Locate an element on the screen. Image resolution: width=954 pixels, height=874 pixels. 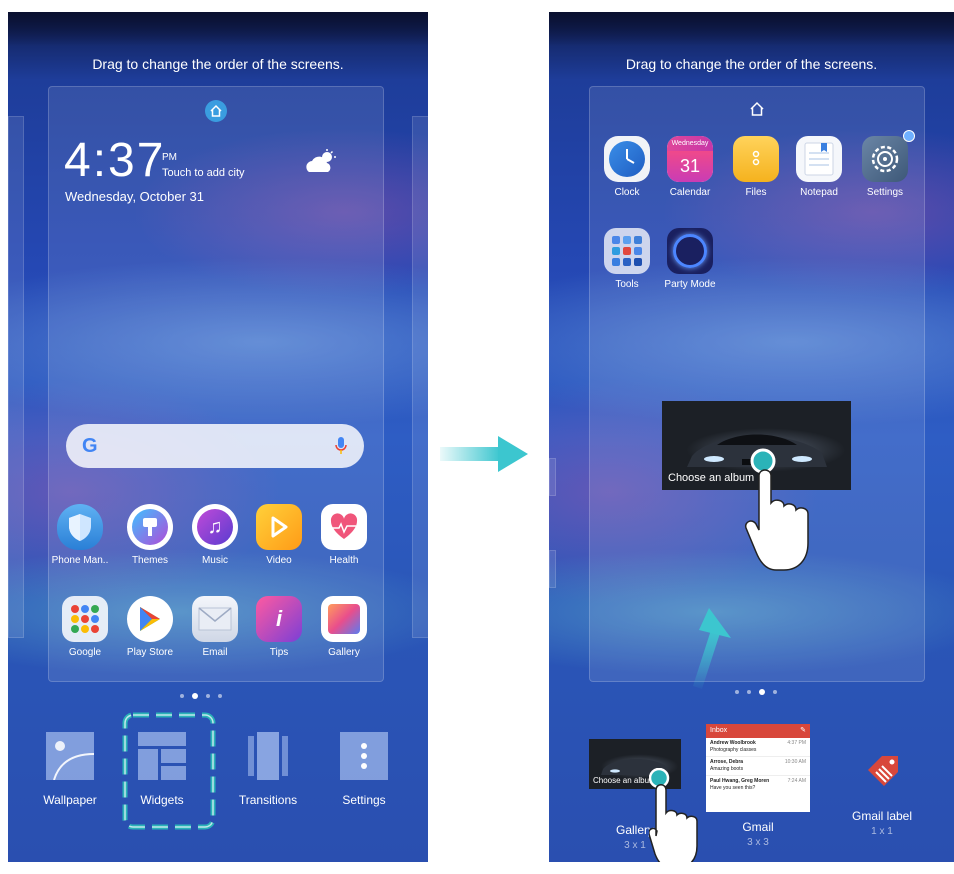
app-notepad: Notepad is located at coordinates (819, 167).